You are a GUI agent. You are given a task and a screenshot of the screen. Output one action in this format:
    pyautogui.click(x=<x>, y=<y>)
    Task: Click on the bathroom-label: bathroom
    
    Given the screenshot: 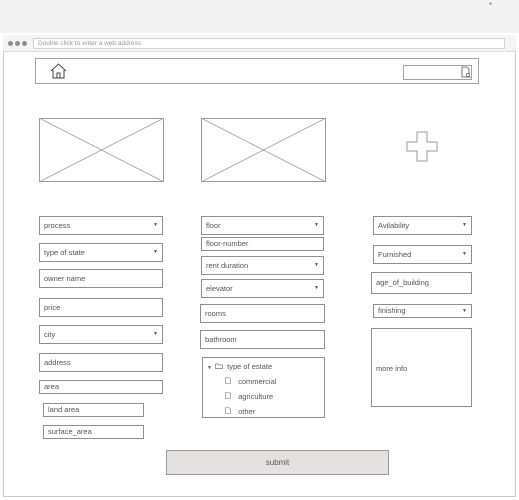 What is the action you would take?
    pyautogui.click(x=221, y=339)
    